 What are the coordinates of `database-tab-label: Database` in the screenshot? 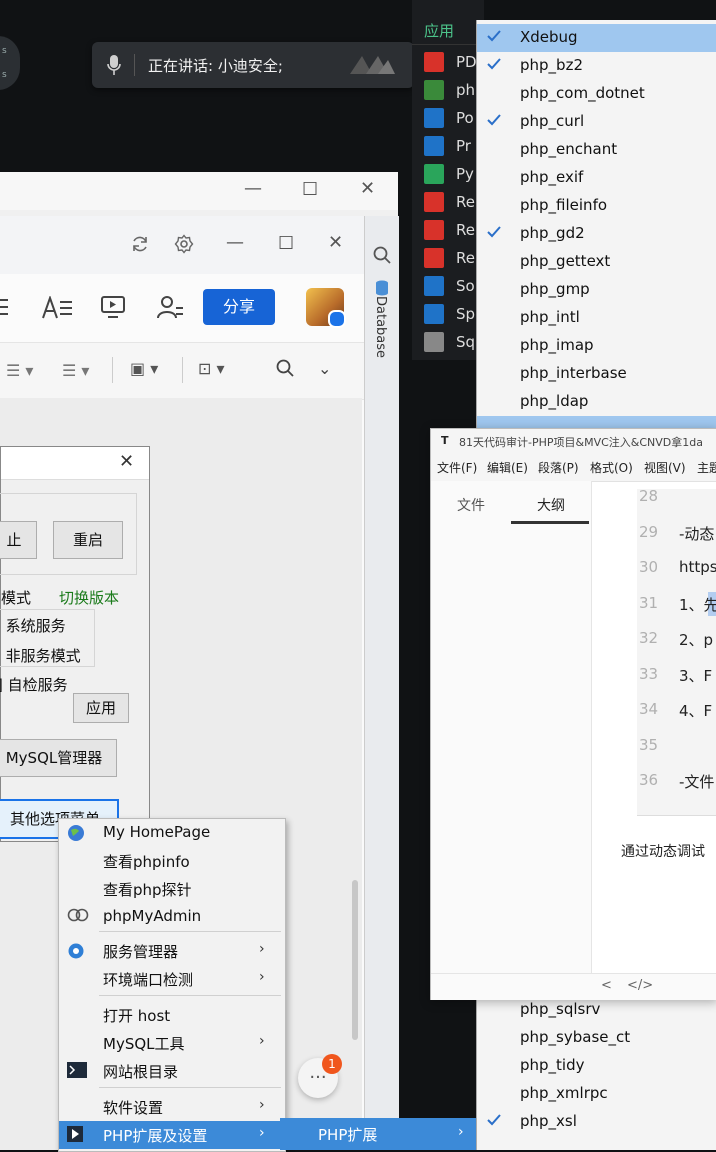 It's located at (380, 327).